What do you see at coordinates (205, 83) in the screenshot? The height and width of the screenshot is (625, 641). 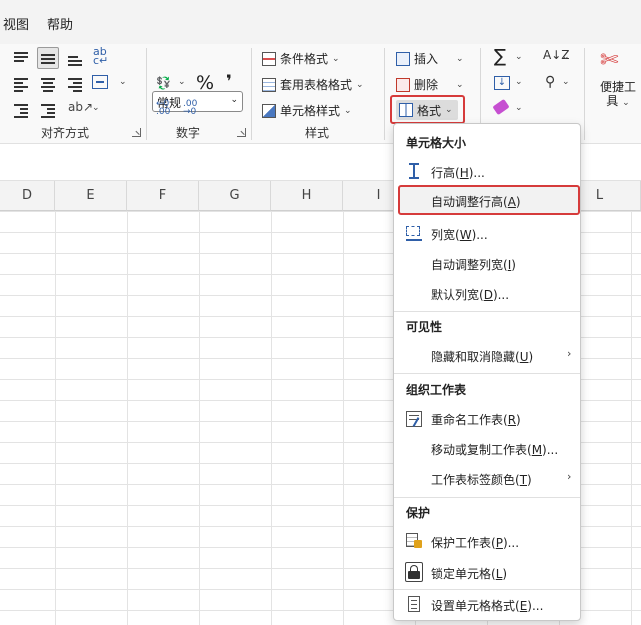 I see `percent-button: %` at bounding box center [205, 83].